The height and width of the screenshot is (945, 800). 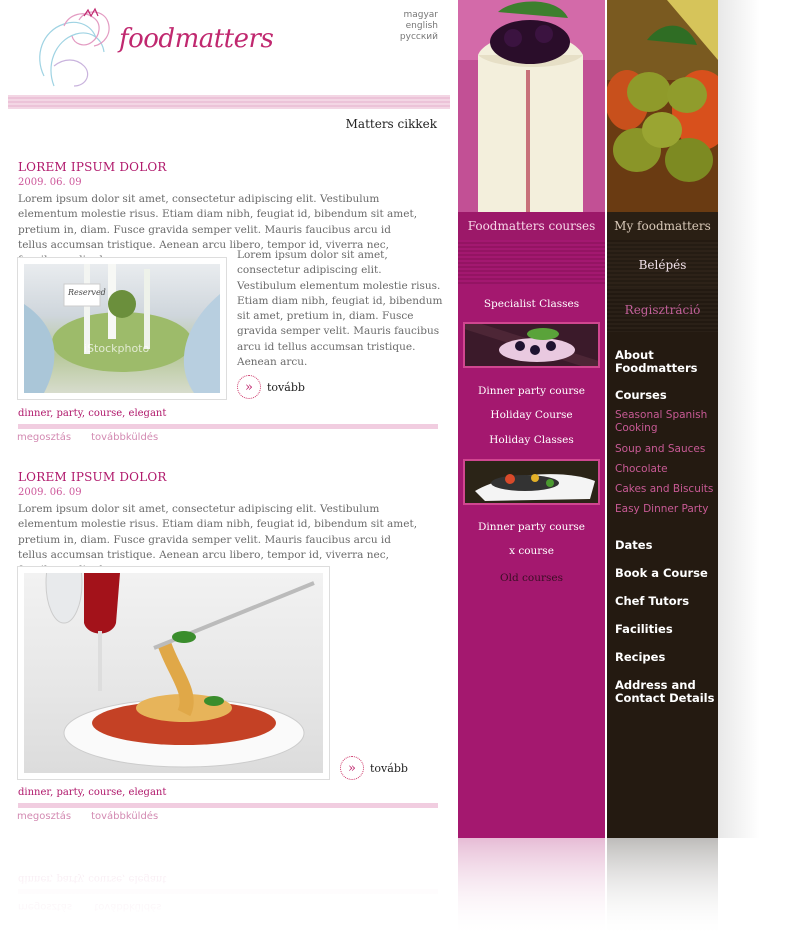 What do you see at coordinates (531, 391) in the screenshot?
I see `course-dinner-party: Dinner party course` at bounding box center [531, 391].